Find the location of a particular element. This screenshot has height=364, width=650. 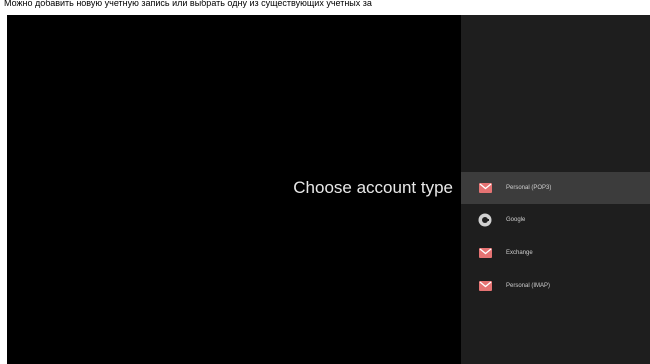

account-option-label: Exchange is located at coordinates (519, 253).